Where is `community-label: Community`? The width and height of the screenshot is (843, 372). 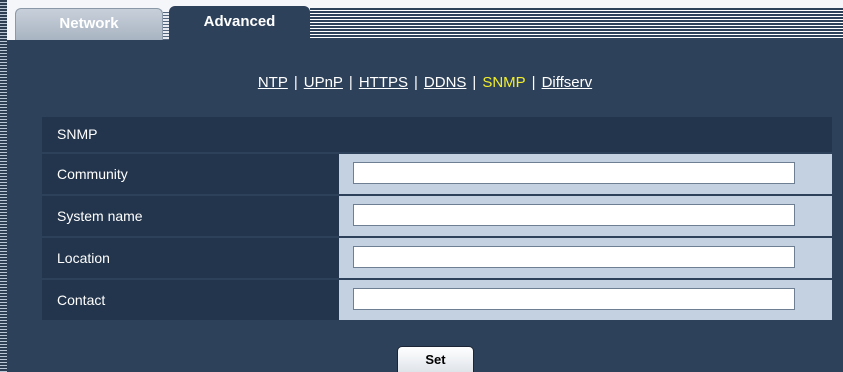
community-label: Community is located at coordinates (190, 174).